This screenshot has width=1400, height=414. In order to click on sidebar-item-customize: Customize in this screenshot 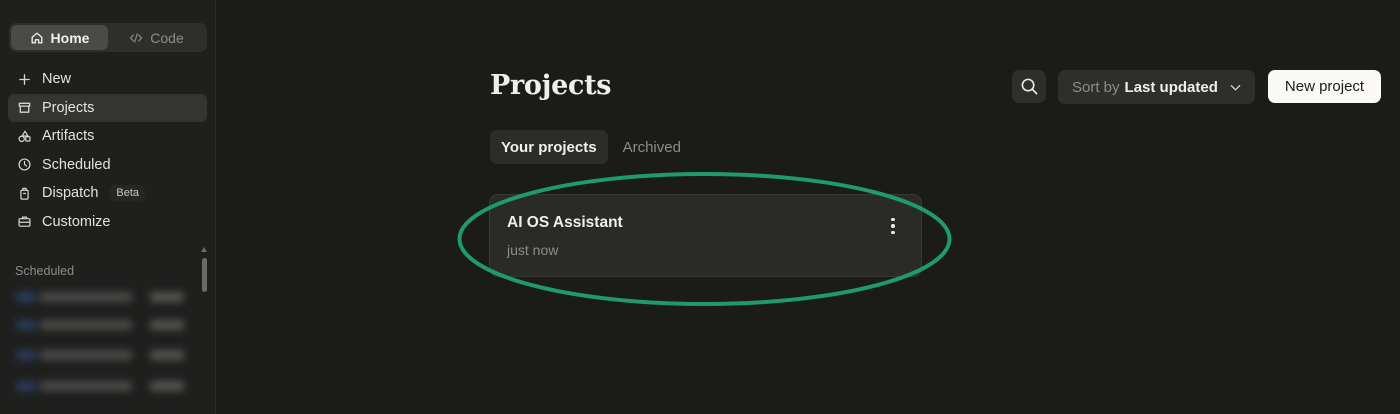, I will do `click(107, 222)`.